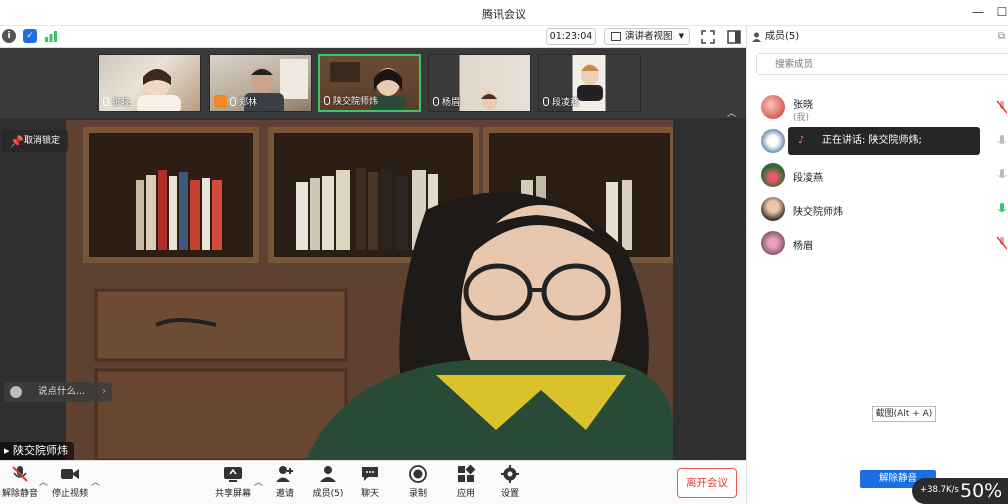 This screenshot has height=504, width=1008. What do you see at coordinates (801, 140) in the screenshot?
I see `mic-muted-icon: ♪` at bounding box center [801, 140].